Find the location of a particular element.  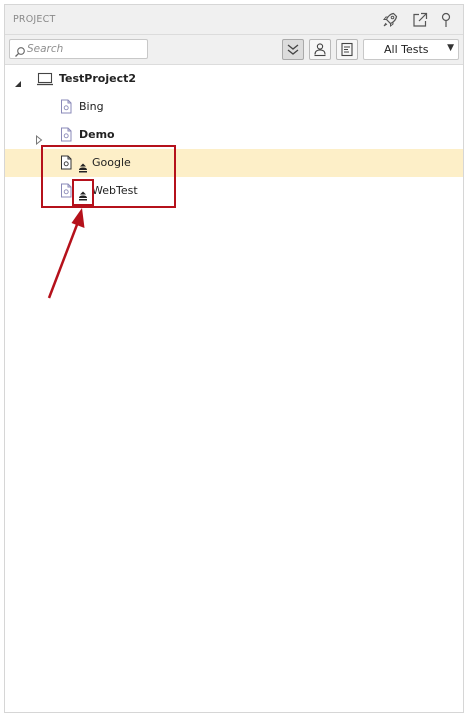

panel-toolbar: All Tests ▼ is located at coordinates (234, 50).